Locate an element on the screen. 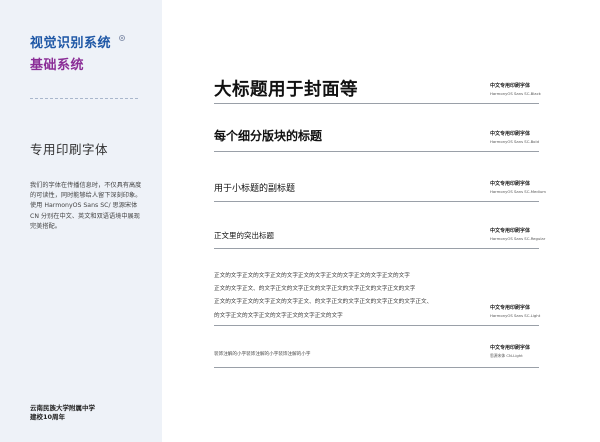 This screenshot has height=442, width=600. font-name: HarmonyOS Sans SC-Medium is located at coordinates (518, 191).